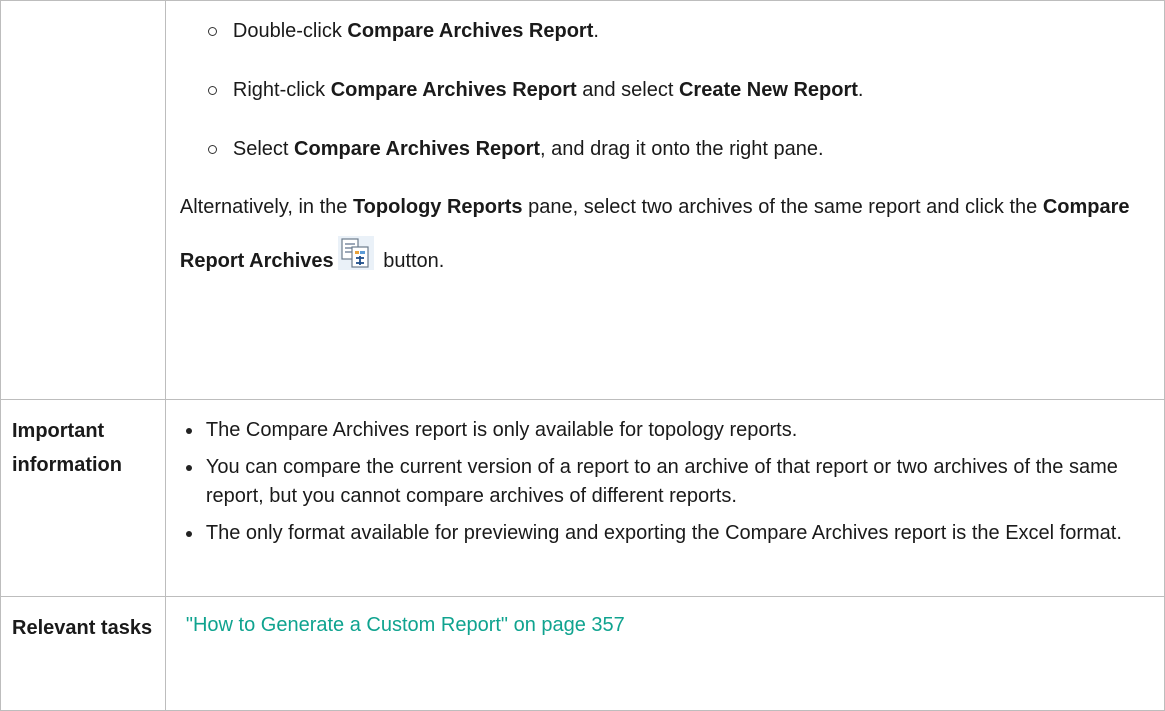  What do you see at coordinates (685, 31) in the screenshot?
I see `list-item: Double-click Compare Archives Report.` at bounding box center [685, 31].